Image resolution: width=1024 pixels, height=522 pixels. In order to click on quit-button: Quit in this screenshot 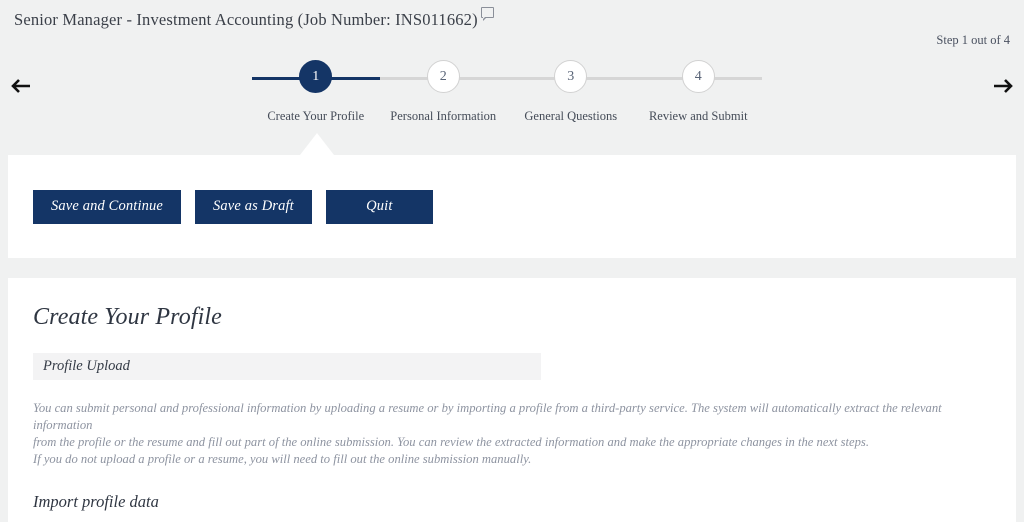, I will do `click(379, 206)`.